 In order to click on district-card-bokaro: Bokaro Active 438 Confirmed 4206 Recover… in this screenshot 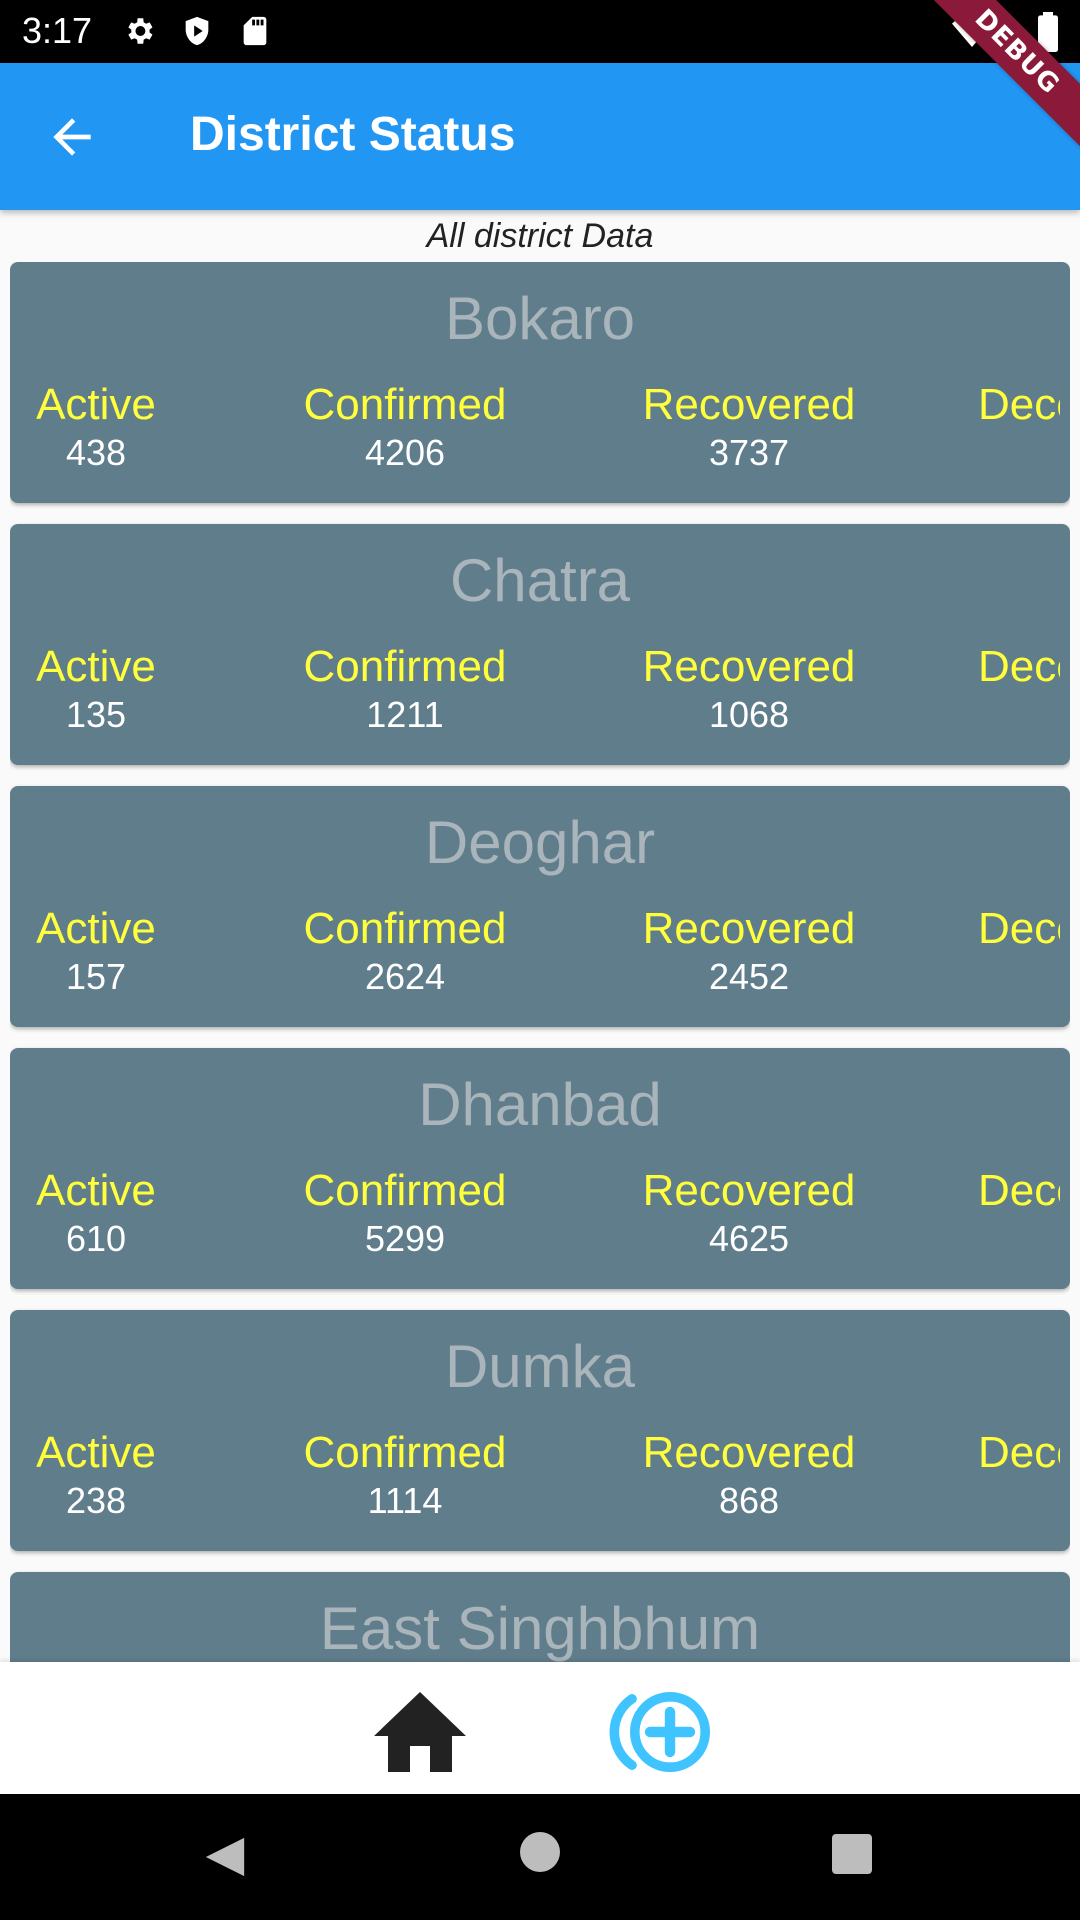, I will do `click(540, 382)`.